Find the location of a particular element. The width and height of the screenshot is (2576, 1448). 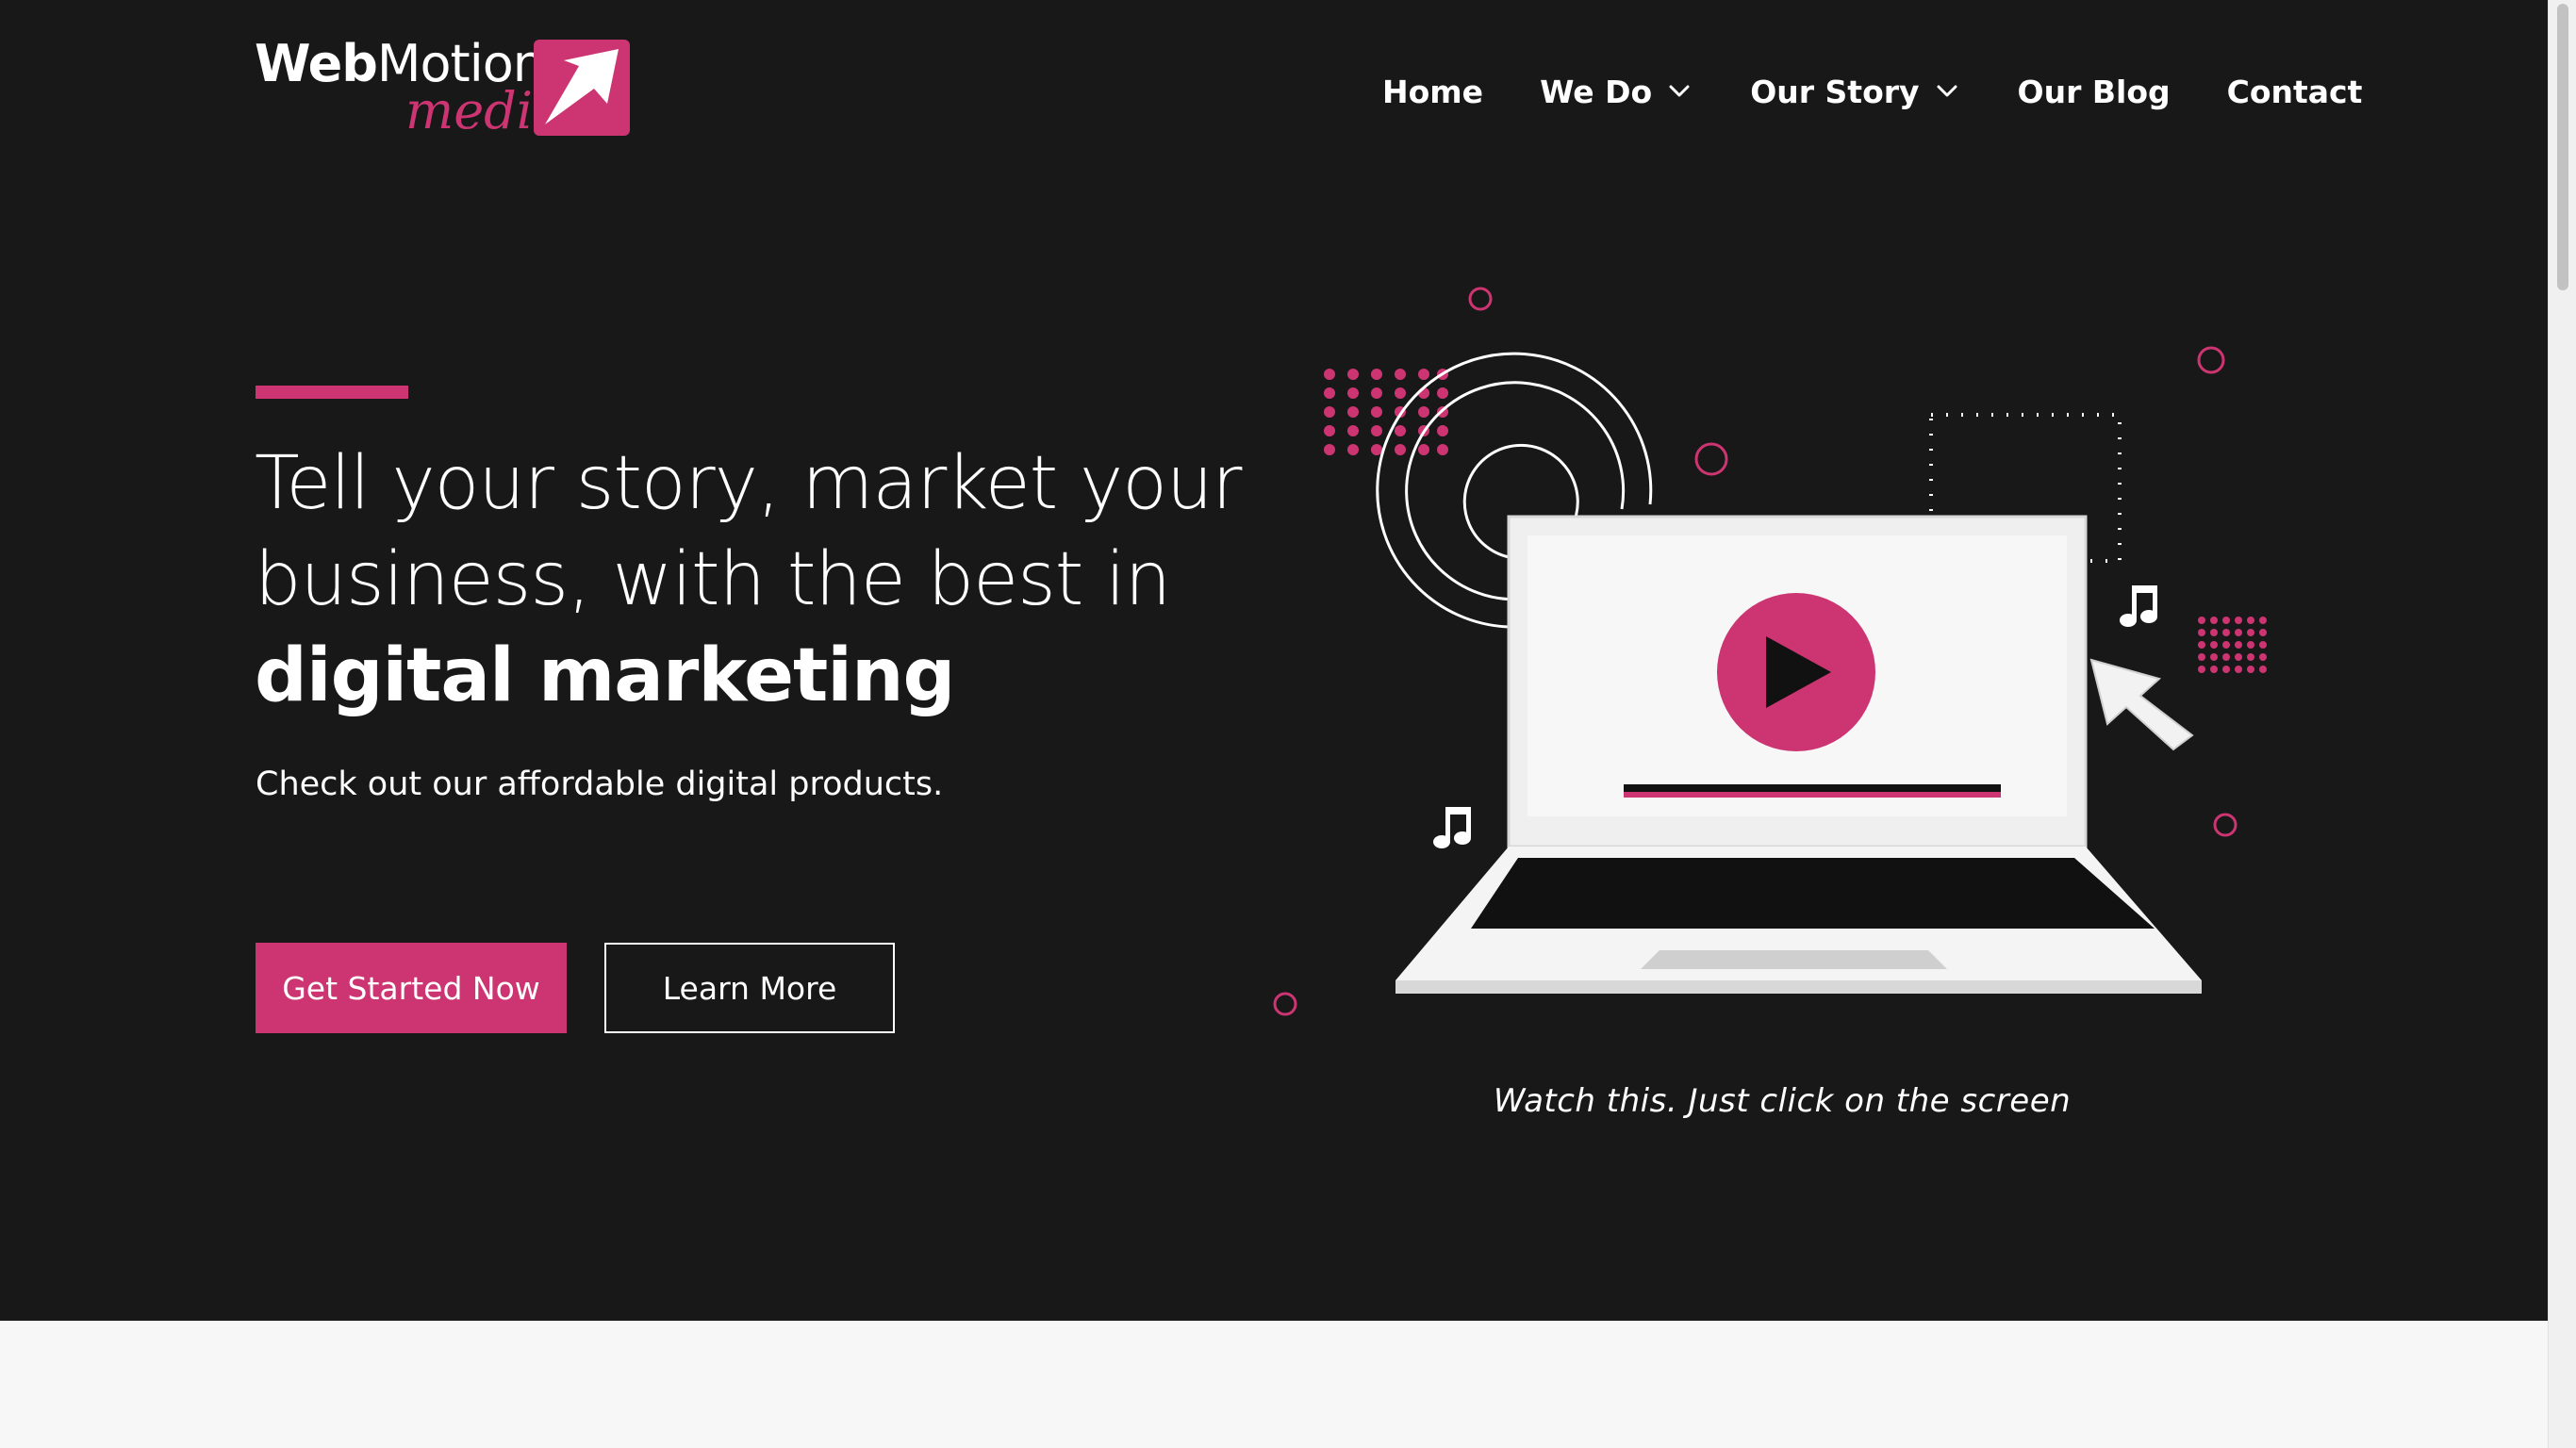

next-section is located at coordinates (1274, 1384).